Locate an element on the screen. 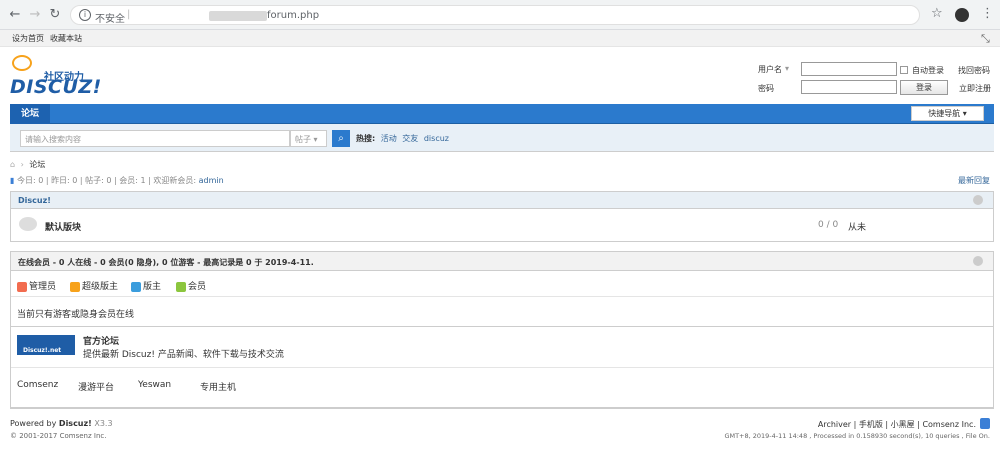 This screenshot has width=1000, height=457. mod-icon is located at coordinates (136, 286).